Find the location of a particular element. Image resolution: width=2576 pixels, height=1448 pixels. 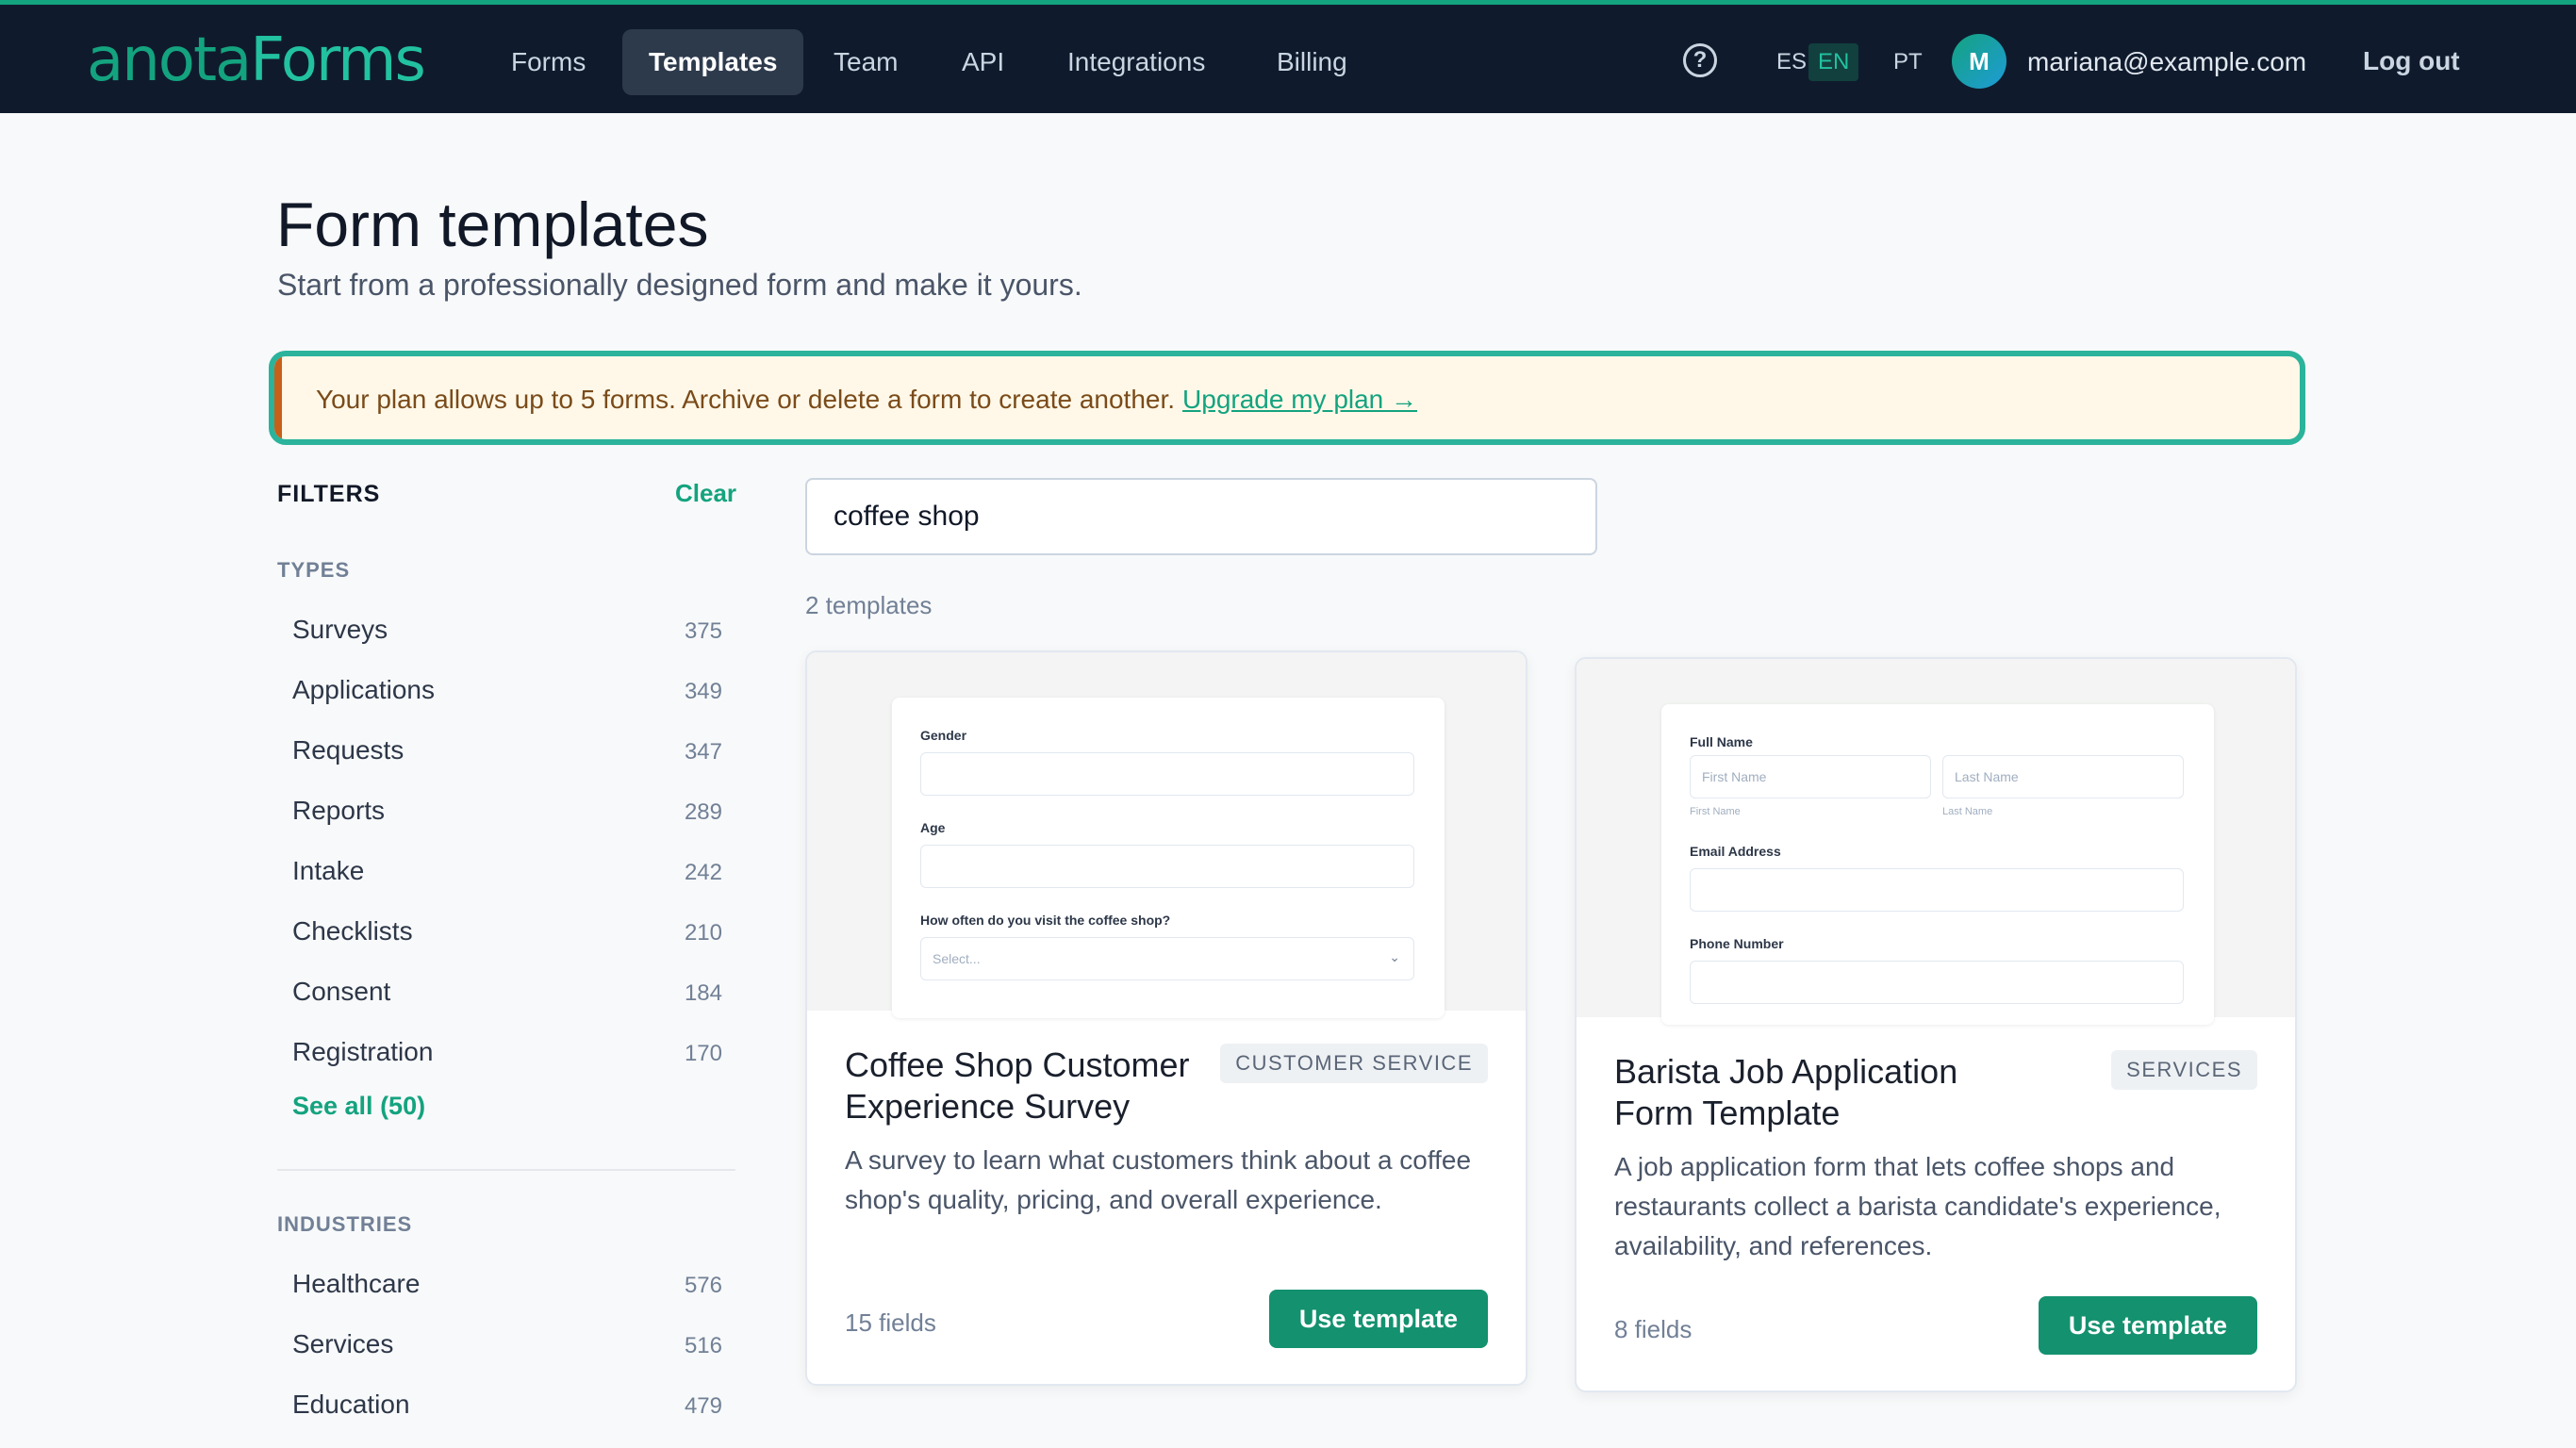

filter-type-applications: Applications 349 is located at coordinates (507, 694).